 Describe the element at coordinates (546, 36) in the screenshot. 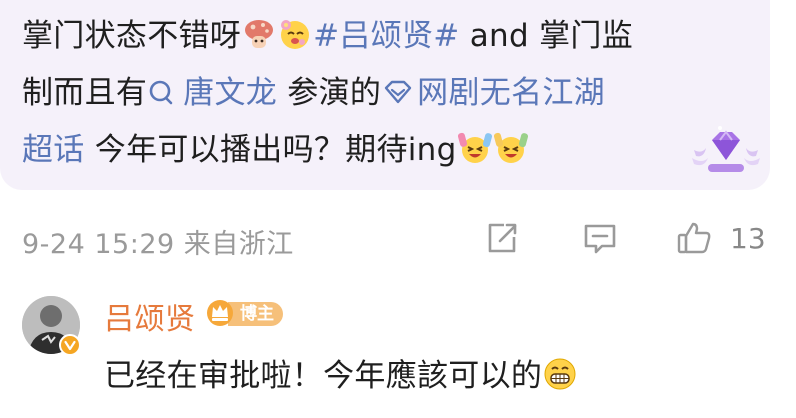

I see `comment-text-part: and 掌门监` at that location.